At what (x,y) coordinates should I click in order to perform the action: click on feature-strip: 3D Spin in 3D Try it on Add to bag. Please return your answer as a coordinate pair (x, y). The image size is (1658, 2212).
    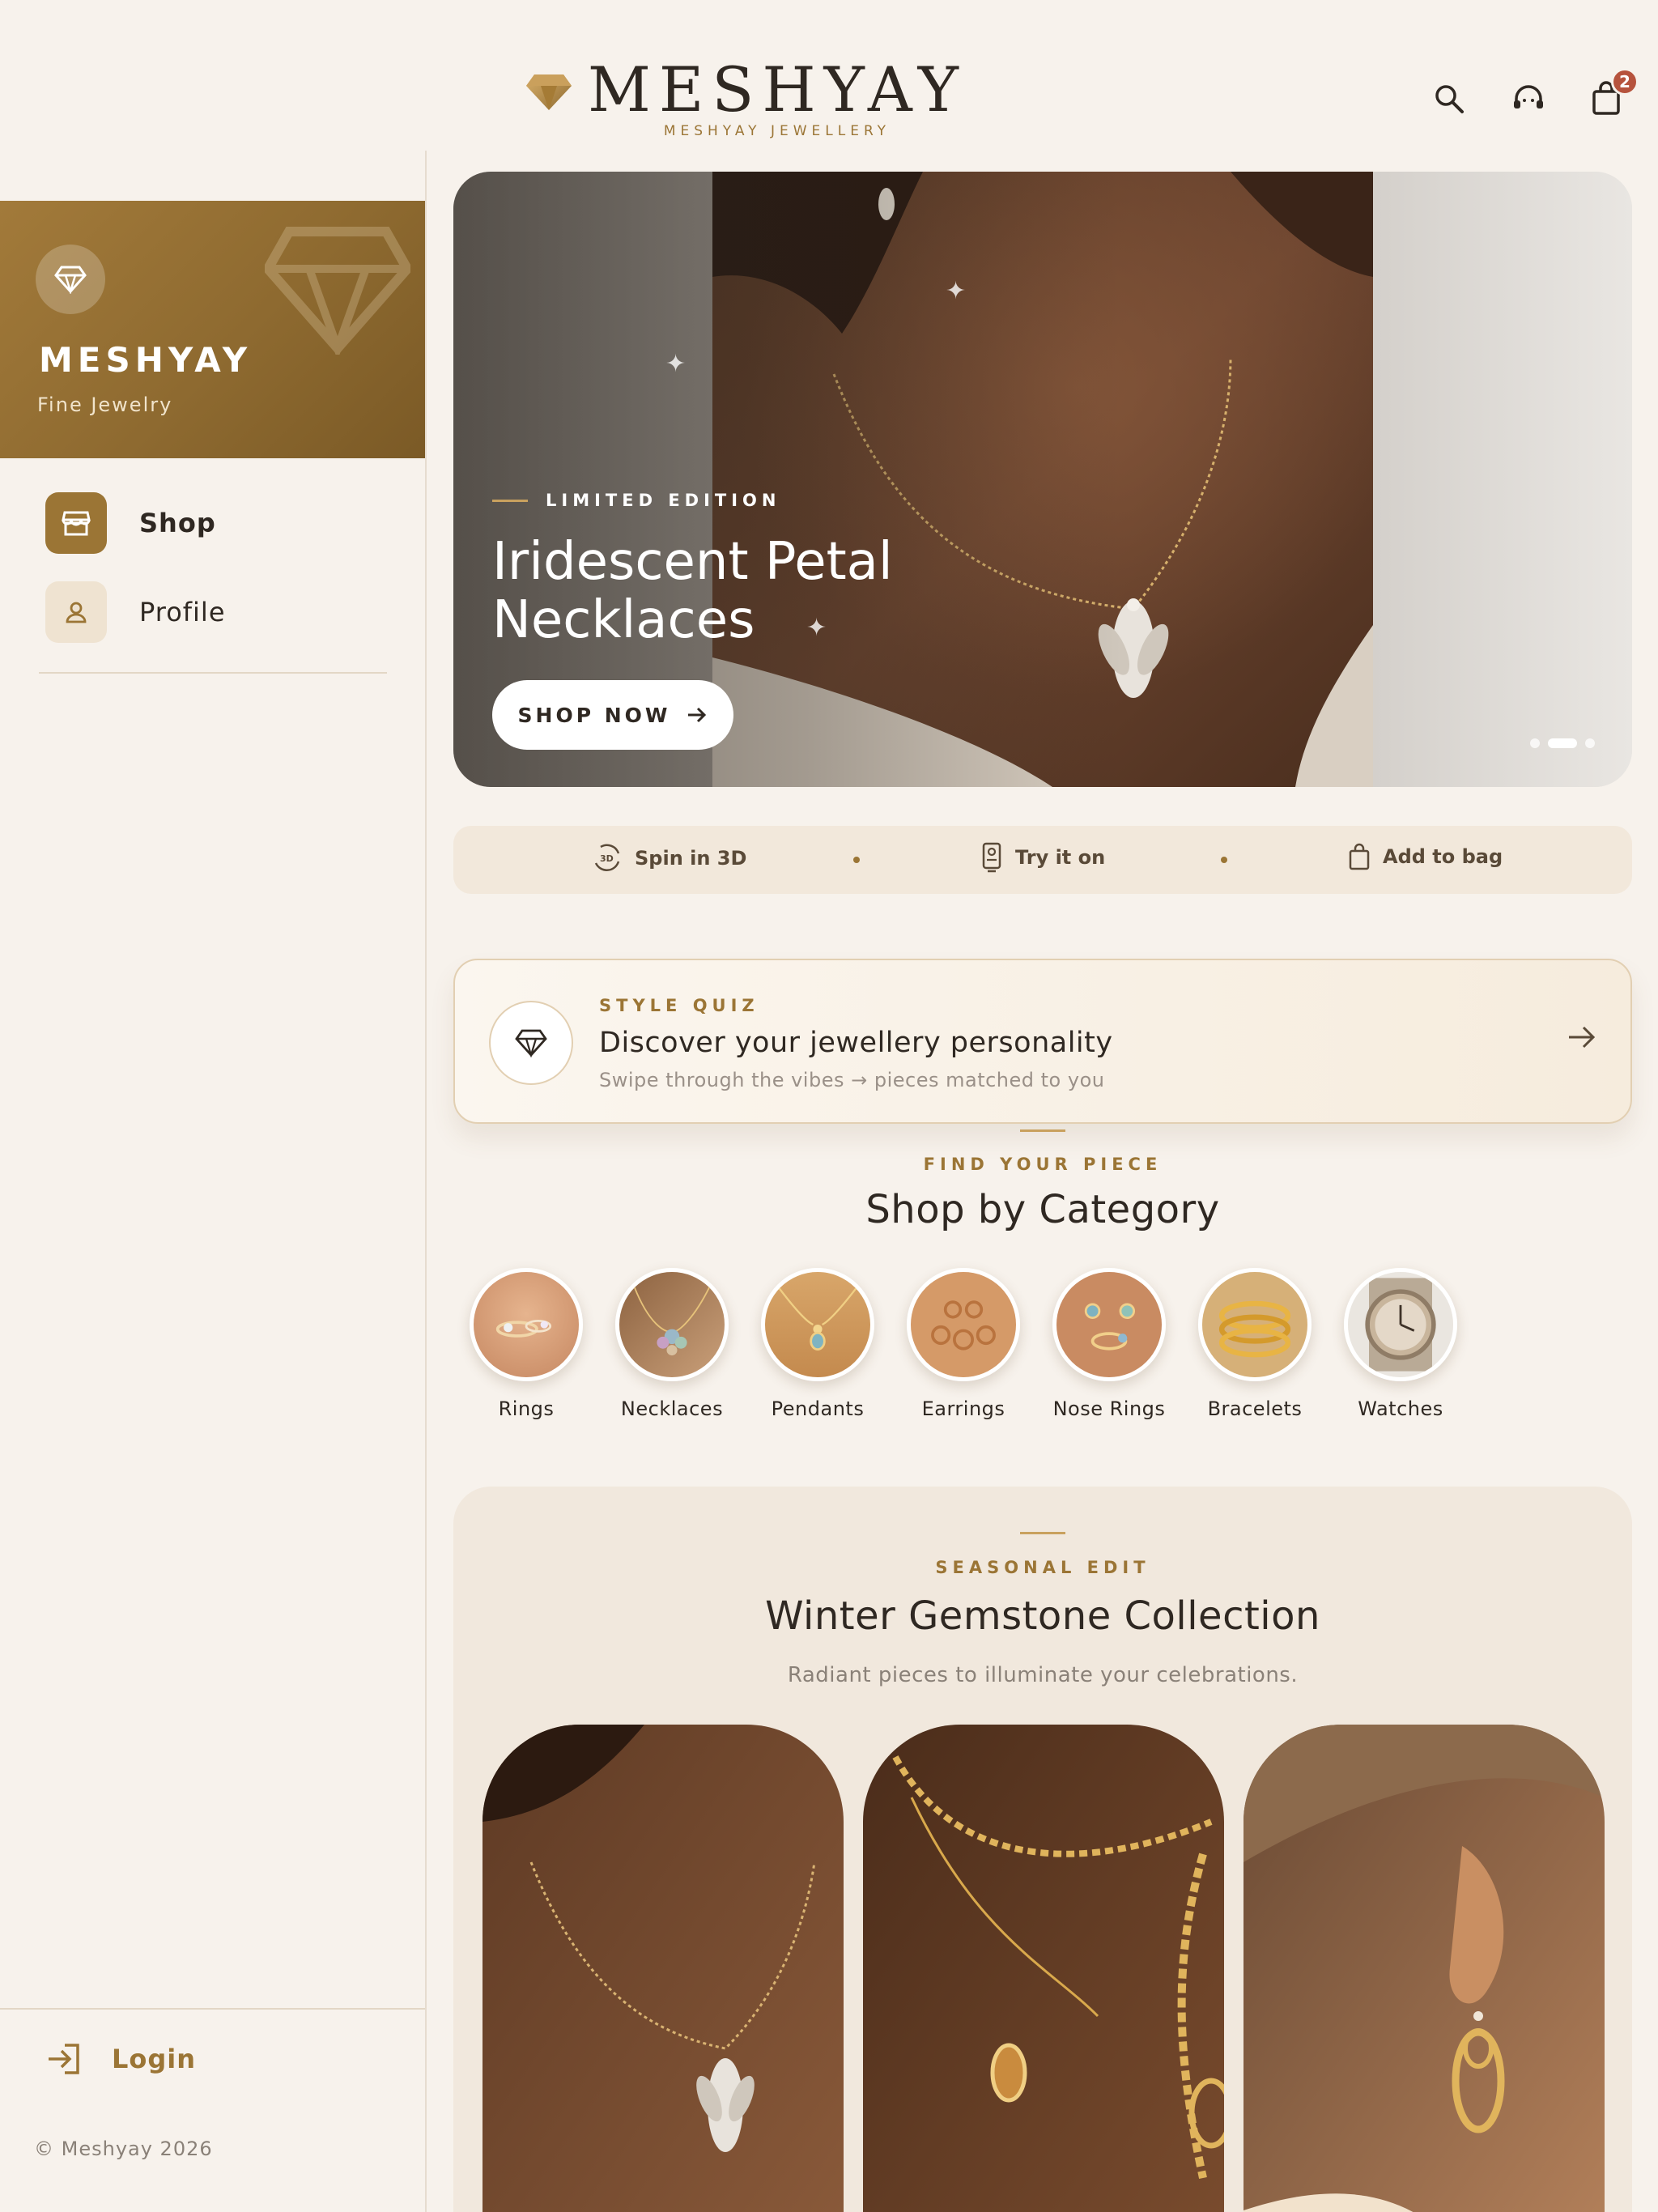
    Looking at the image, I should click on (1042, 860).